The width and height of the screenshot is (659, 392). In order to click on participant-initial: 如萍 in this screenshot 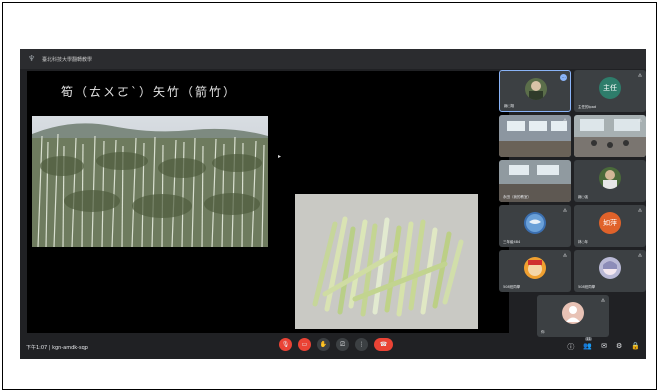, I will do `click(610, 223)`.